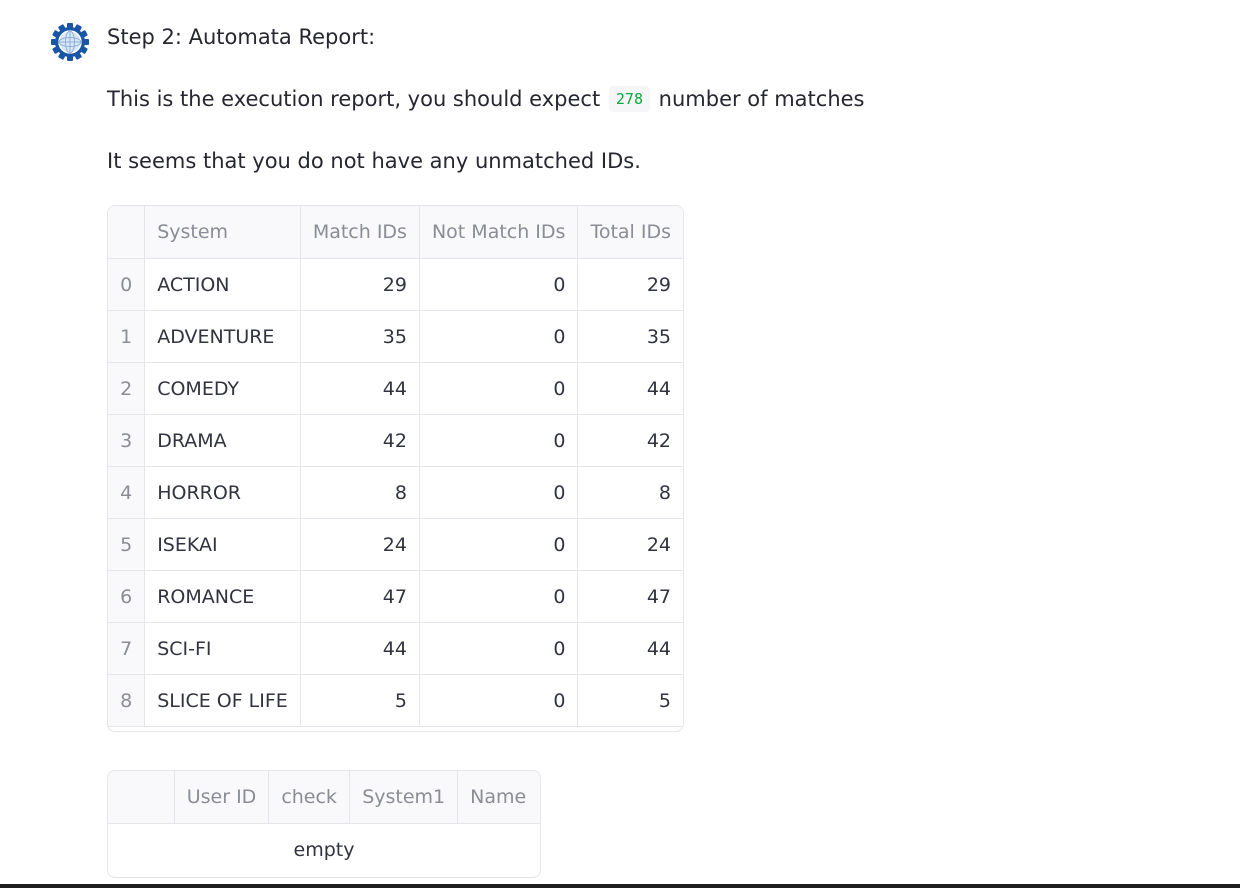 The height and width of the screenshot is (888, 1240). What do you see at coordinates (630, 596) in the screenshot?
I see `total-ids-cell: 47` at bounding box center [630, 596].